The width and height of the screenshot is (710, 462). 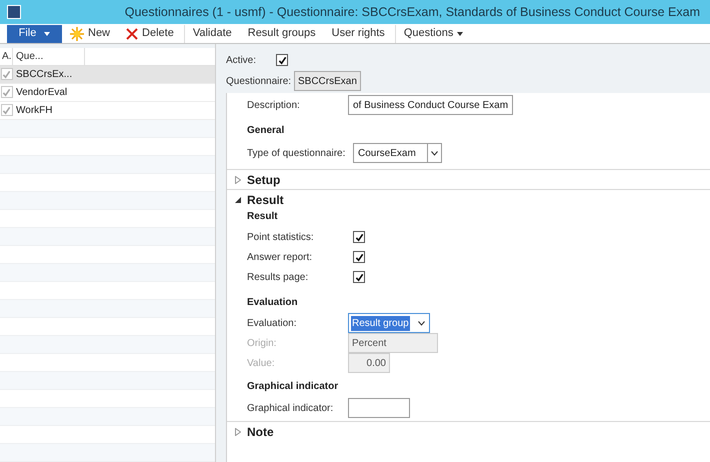 I want to click on field-label: Evaluation:, so click(x=272, y=323).